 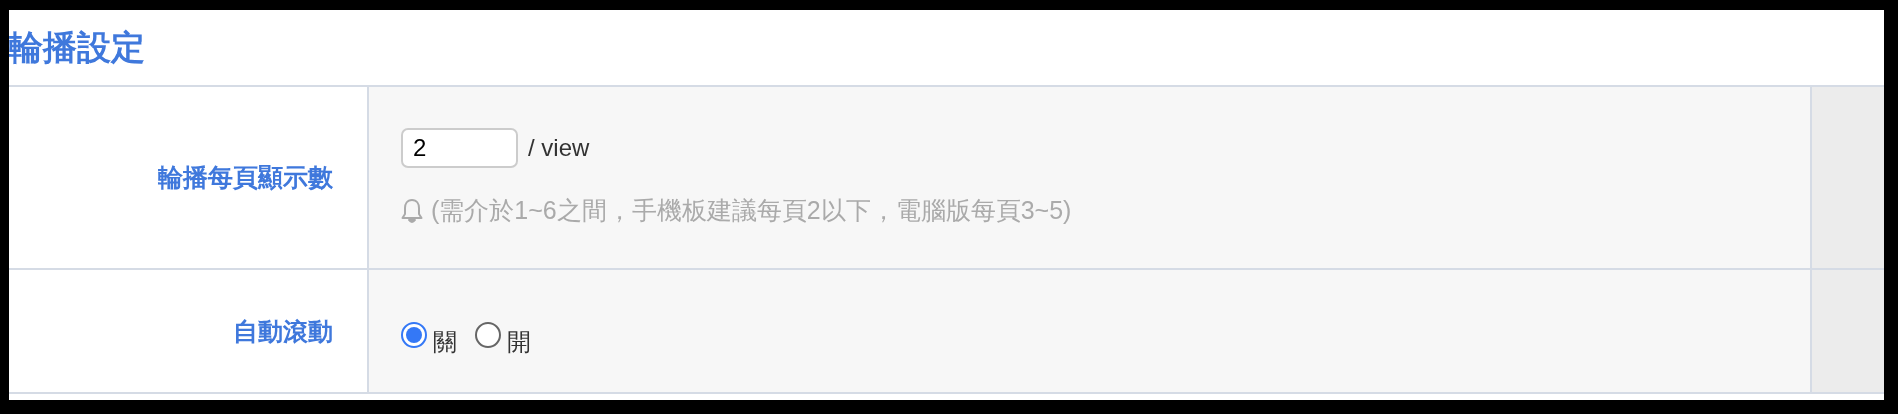 I want to click on radio-option: 開, so click(x=503, y=335).